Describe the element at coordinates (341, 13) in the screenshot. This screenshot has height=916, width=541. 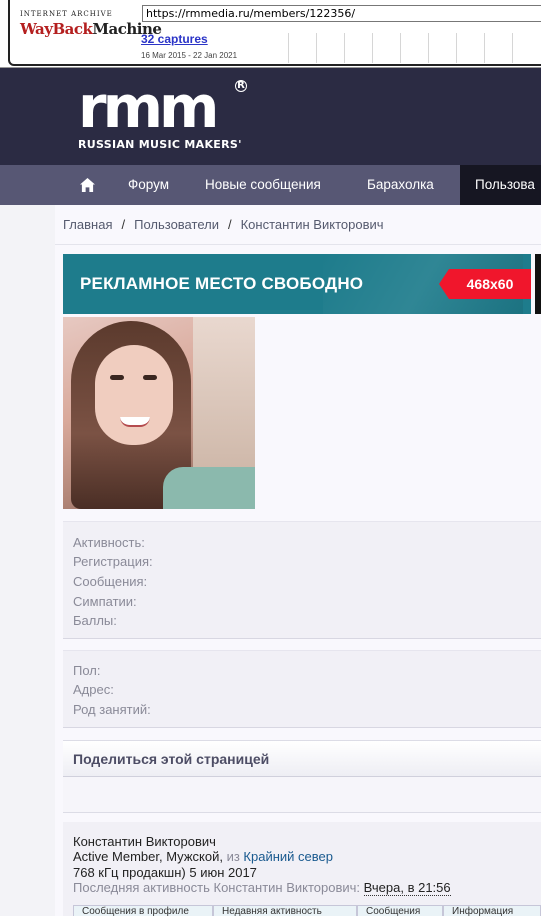
I see `wayback-url-input: https://rmmedia.ru/members/122356/` at that location.